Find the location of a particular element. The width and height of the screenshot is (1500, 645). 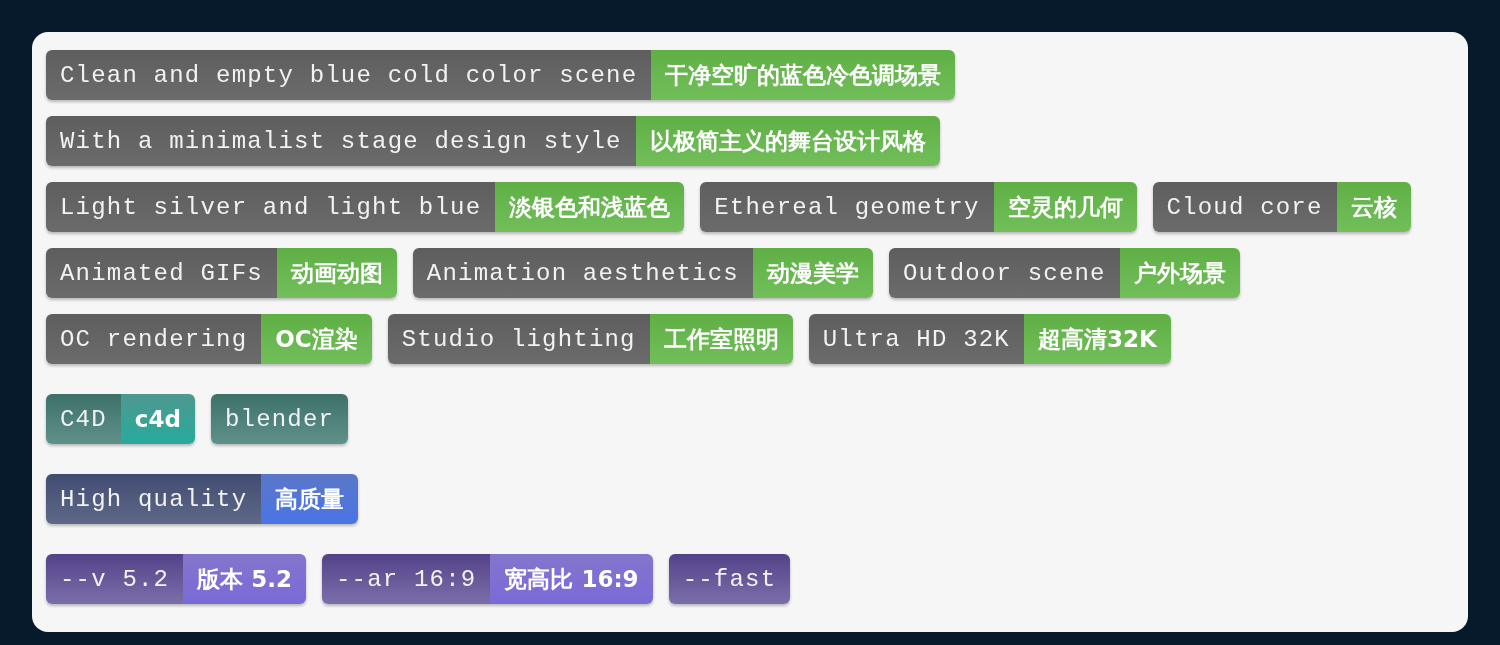

tag-label: Studio lighting is located at coordinates (518, 339).